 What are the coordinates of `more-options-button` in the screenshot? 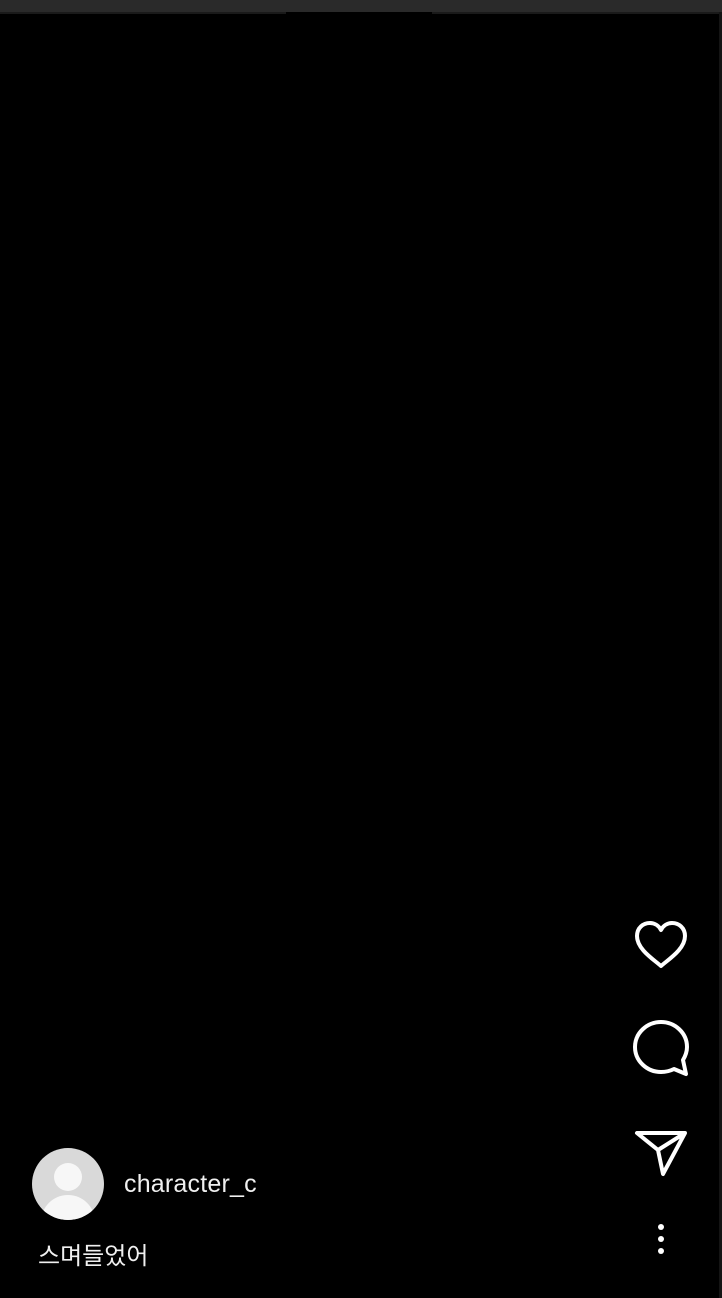 It's located at (661, 1239).